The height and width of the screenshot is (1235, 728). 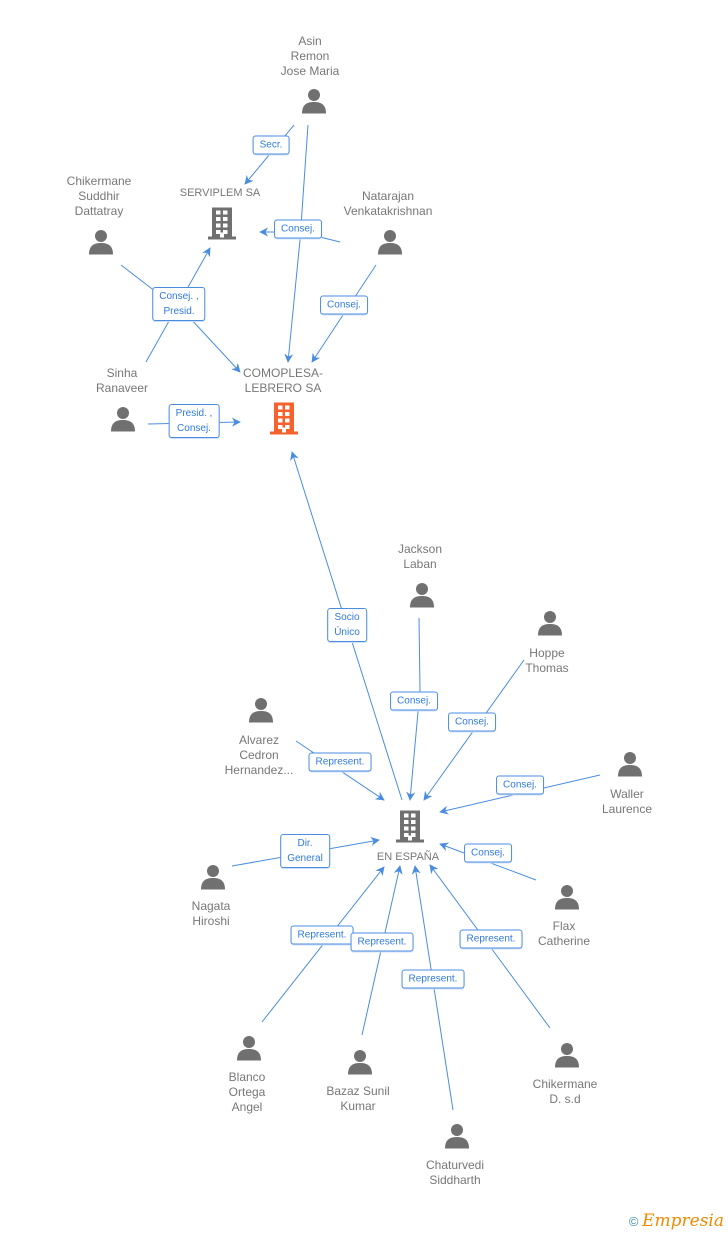 I want to click on person-name: Waller Laurence, so click(x=627, y=802).